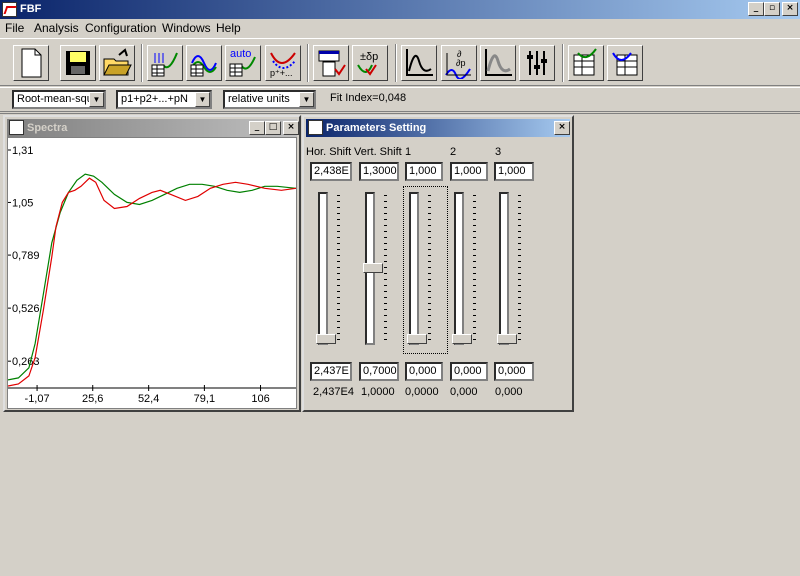 This screenshot has width=800, height=576. I want to click on fit-curve-icon, so click(204, 63).